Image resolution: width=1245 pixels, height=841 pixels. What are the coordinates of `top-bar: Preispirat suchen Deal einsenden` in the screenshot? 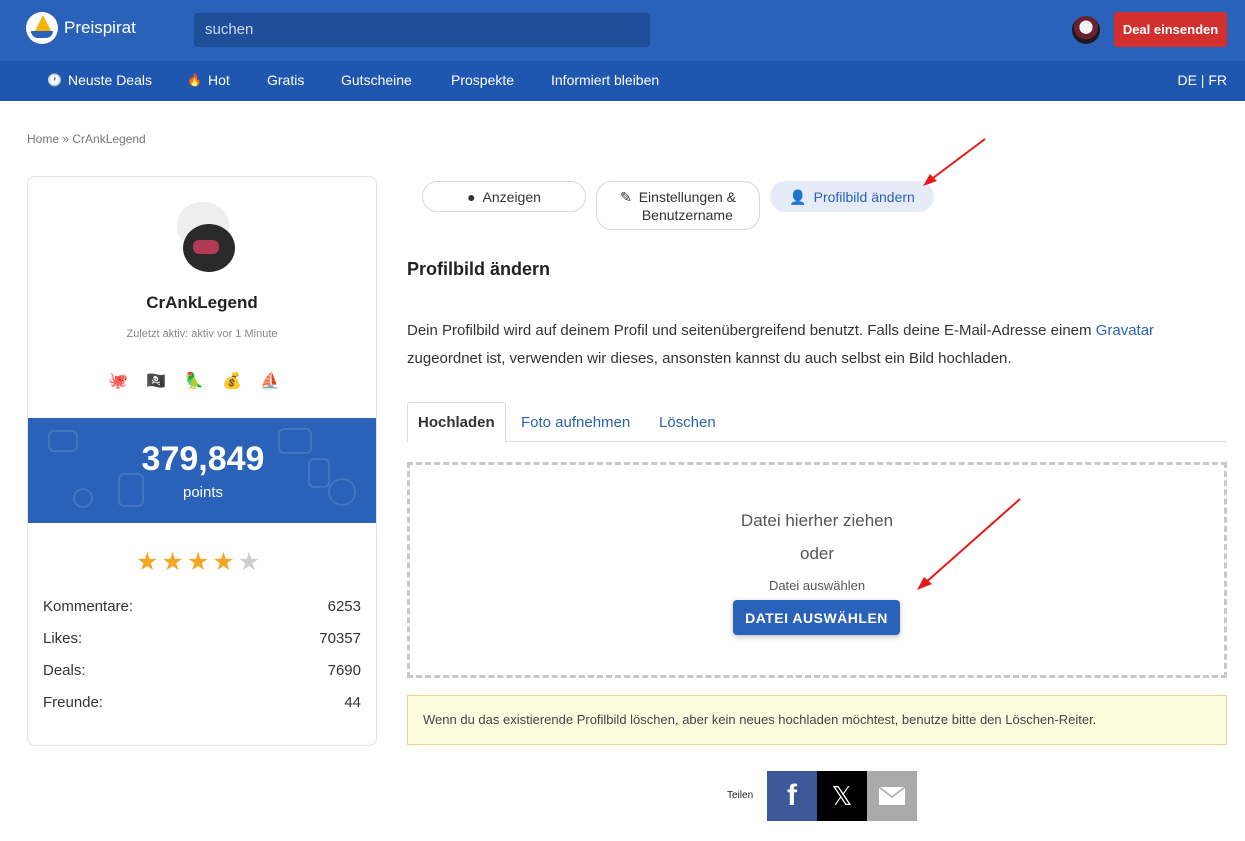 It's located at (622, 30).